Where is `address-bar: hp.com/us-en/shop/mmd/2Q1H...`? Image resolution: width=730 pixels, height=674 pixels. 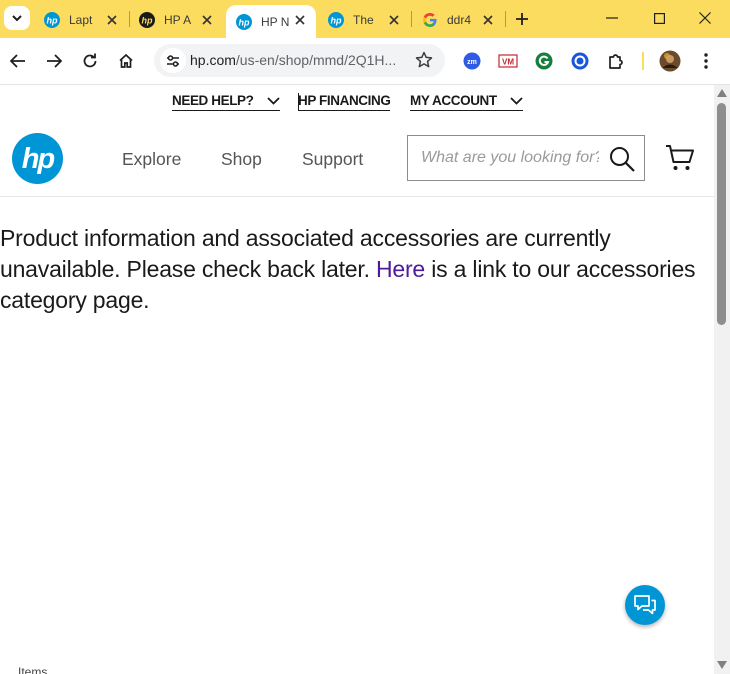
address-bar: hp.com/us-en/shop/mmd/2Q1H... is located at coordinates (299, 60).